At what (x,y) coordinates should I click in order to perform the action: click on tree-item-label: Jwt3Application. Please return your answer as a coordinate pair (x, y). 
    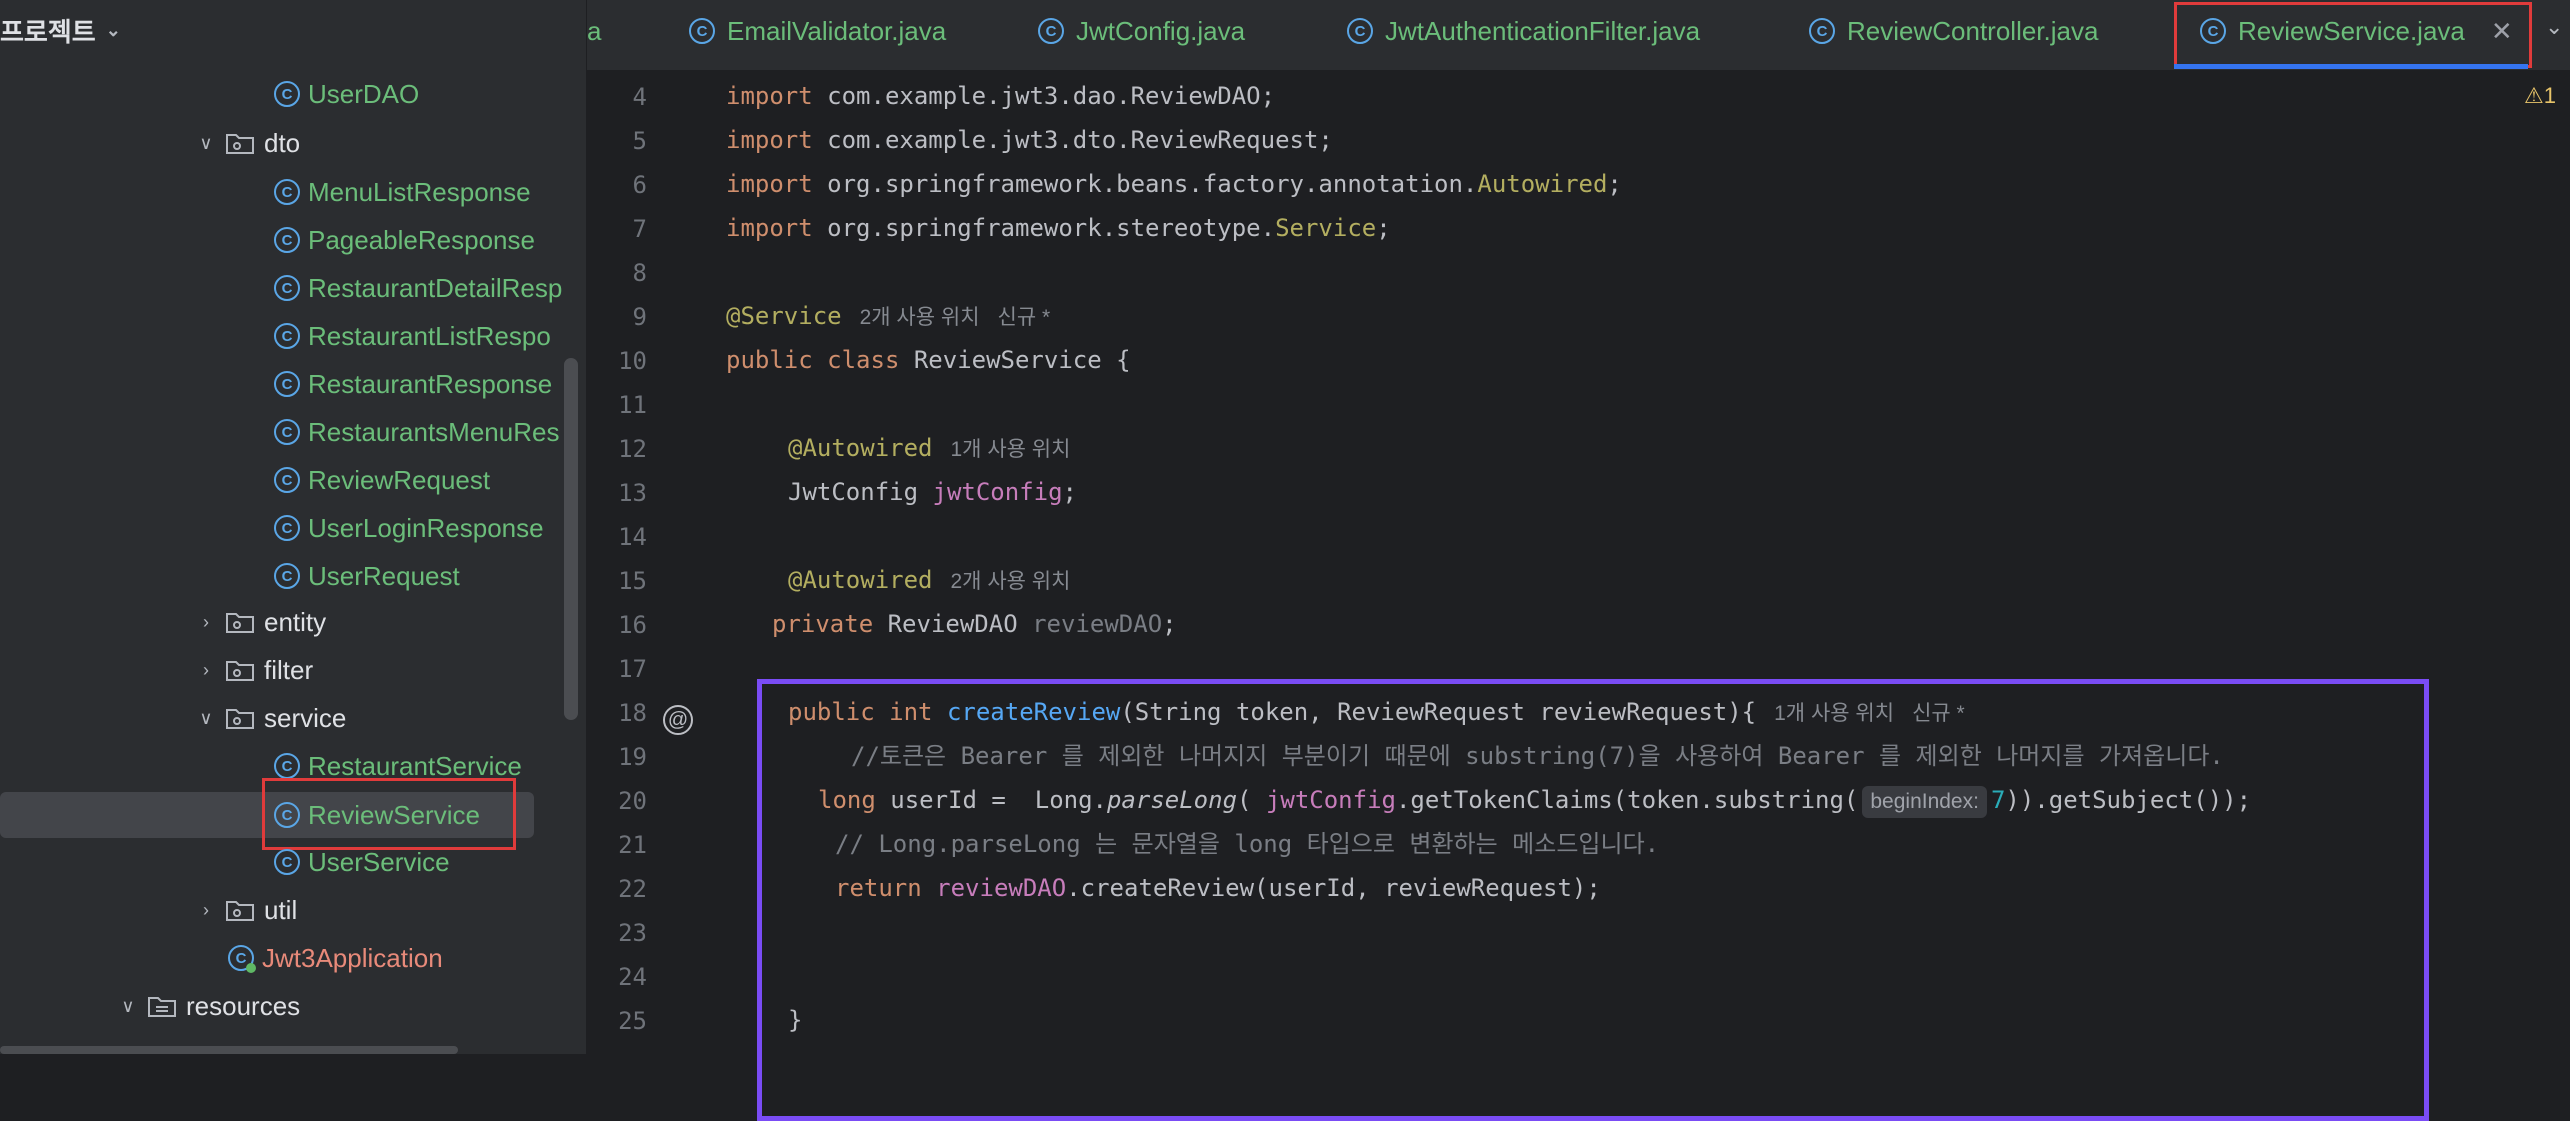
    Looking at the image, I should click on (352, 957).